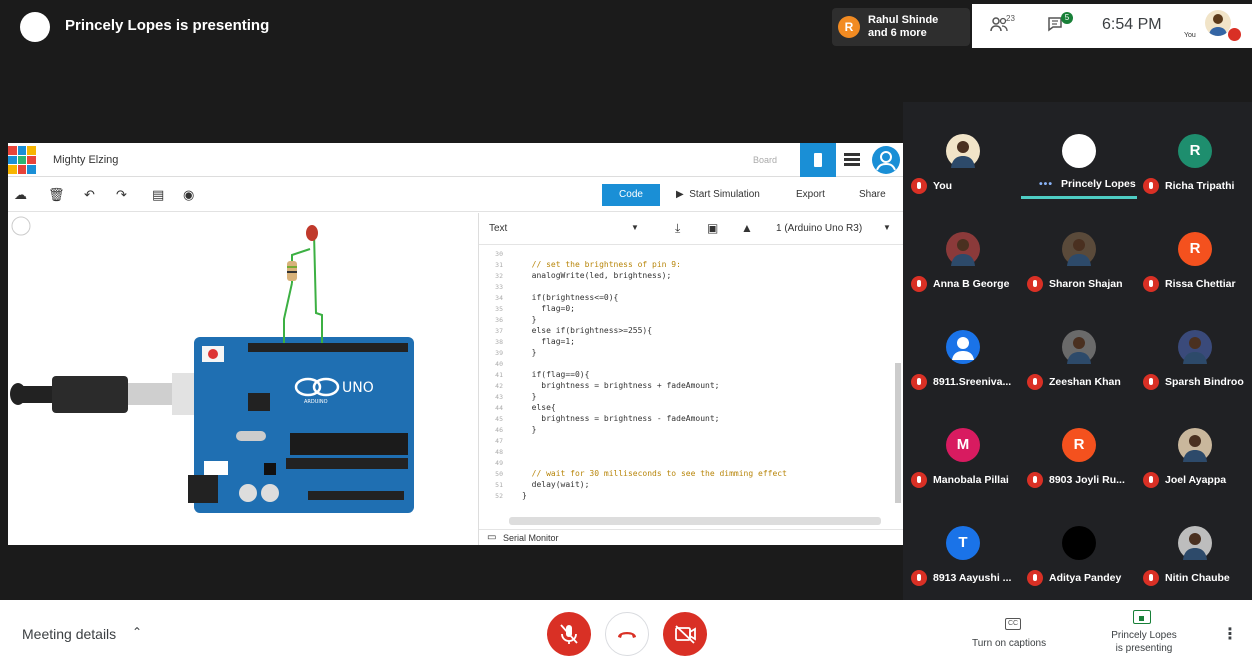 This screenshot has height=660, width=1252. I want to click on code-editor-header: Text ▼ ⤓ ▣ ▲ 1 (Arduino Uno R3) ▼, so click(692, 229).